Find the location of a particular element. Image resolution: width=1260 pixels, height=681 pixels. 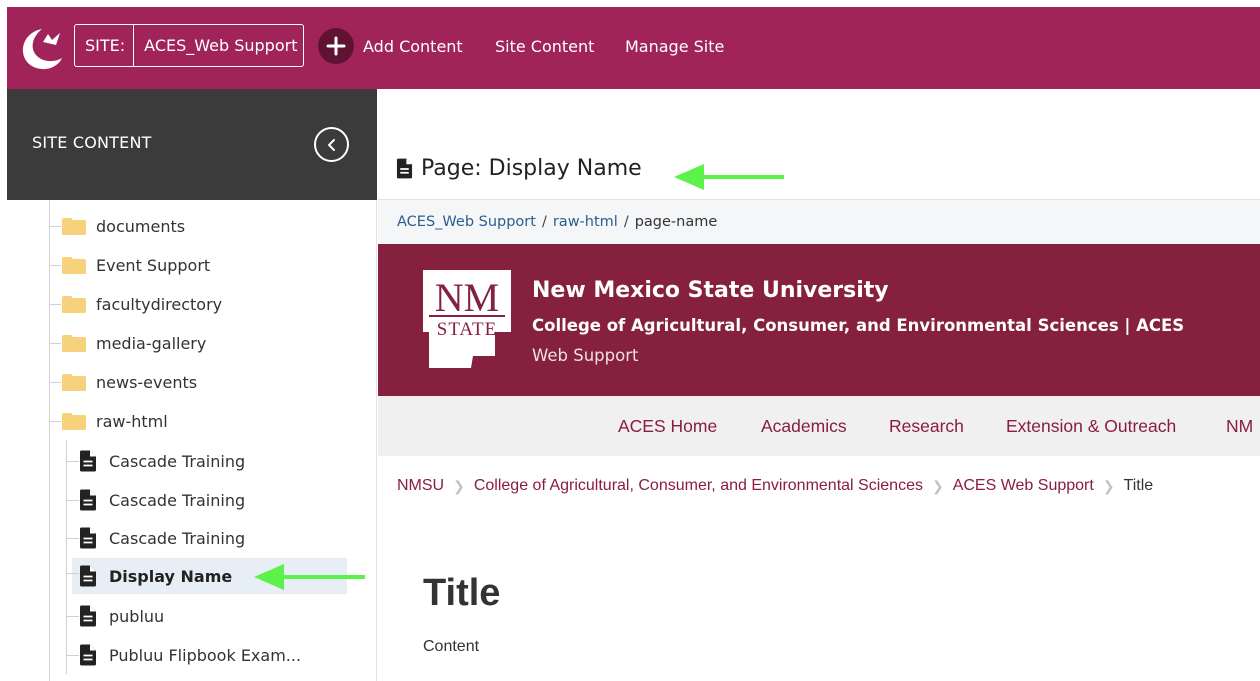

tree-page-cascade-training-2: Cascade Training is located at coordinates (156, 500).